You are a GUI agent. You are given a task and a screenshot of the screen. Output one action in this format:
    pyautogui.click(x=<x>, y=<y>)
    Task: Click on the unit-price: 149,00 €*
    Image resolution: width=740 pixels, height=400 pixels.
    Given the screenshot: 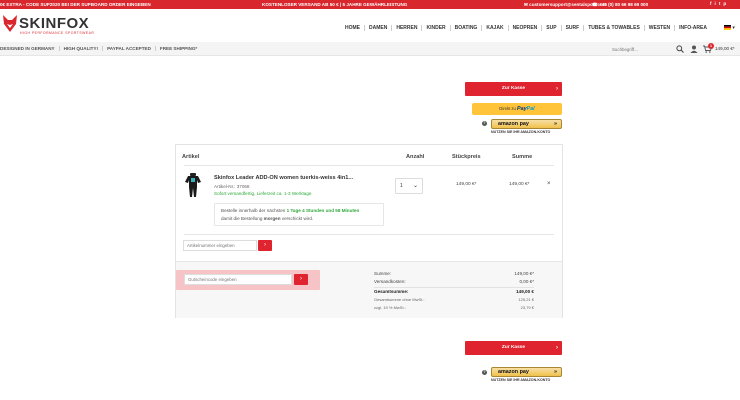 What is the action you would take?
    pyautogui.click(x=466, y=184)
    